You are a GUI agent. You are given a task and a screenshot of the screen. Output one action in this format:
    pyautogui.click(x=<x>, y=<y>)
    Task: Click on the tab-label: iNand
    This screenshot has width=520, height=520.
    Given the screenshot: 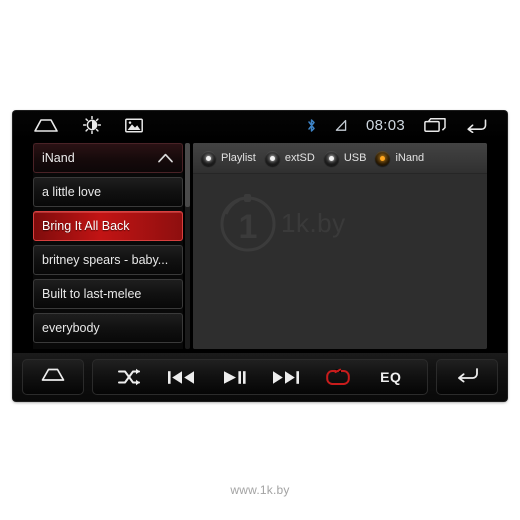 What is the action you would take?
    pyautogui.click(x=410, y=158)
    